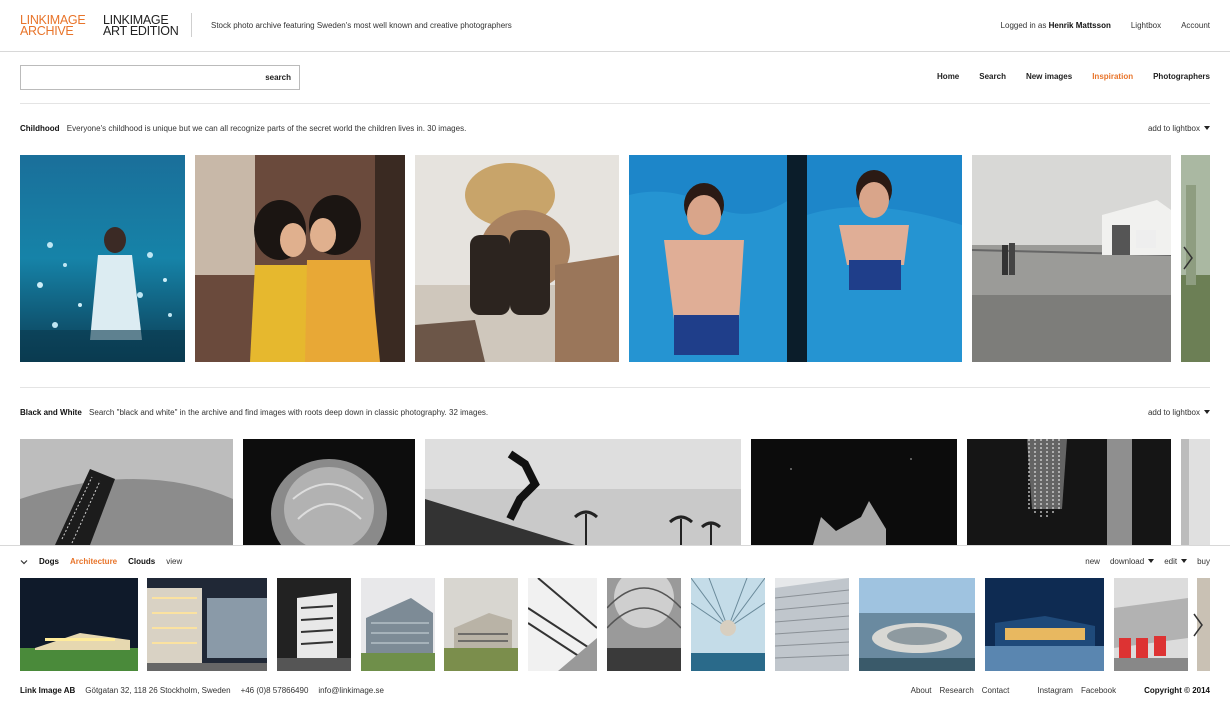  I want to click on footer-research-link: Research, so click(957, 690).